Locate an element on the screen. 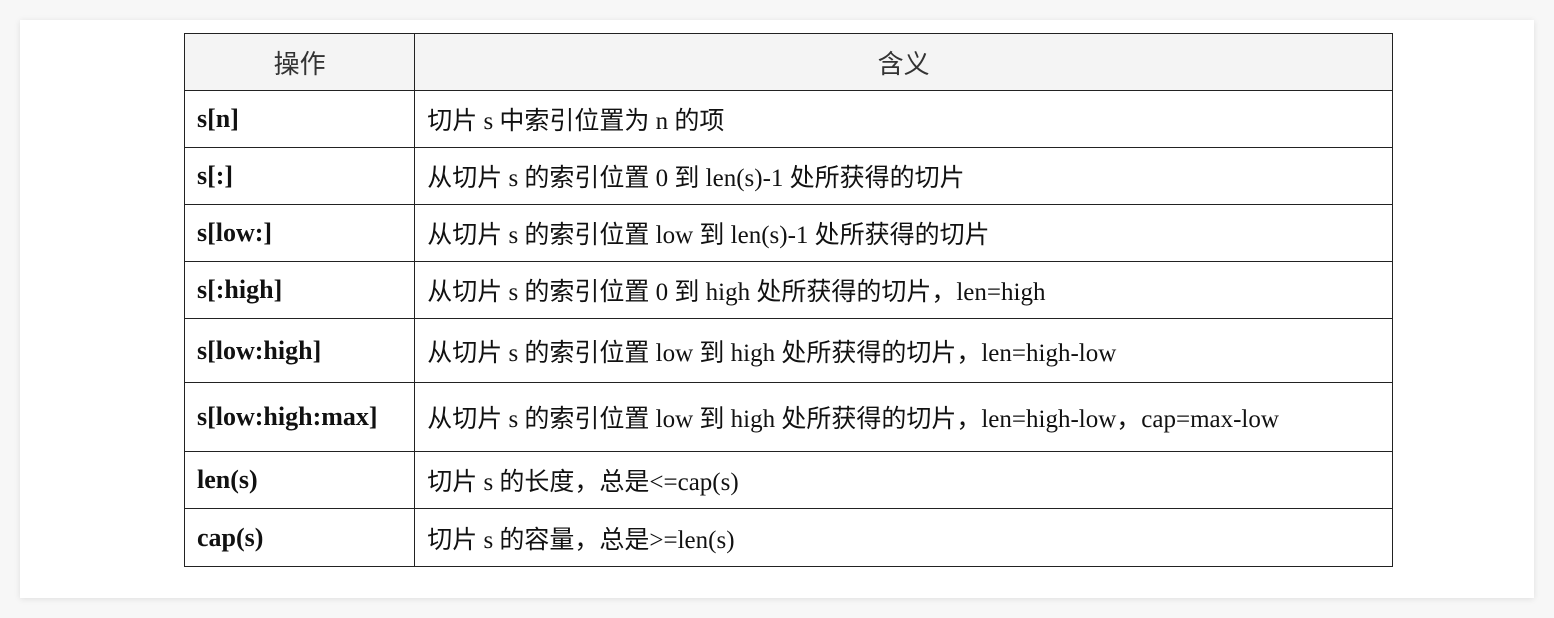  table-row: len(s) 切片 s 的长度，总是<=cap(s) is located at coordinates (788, 480).